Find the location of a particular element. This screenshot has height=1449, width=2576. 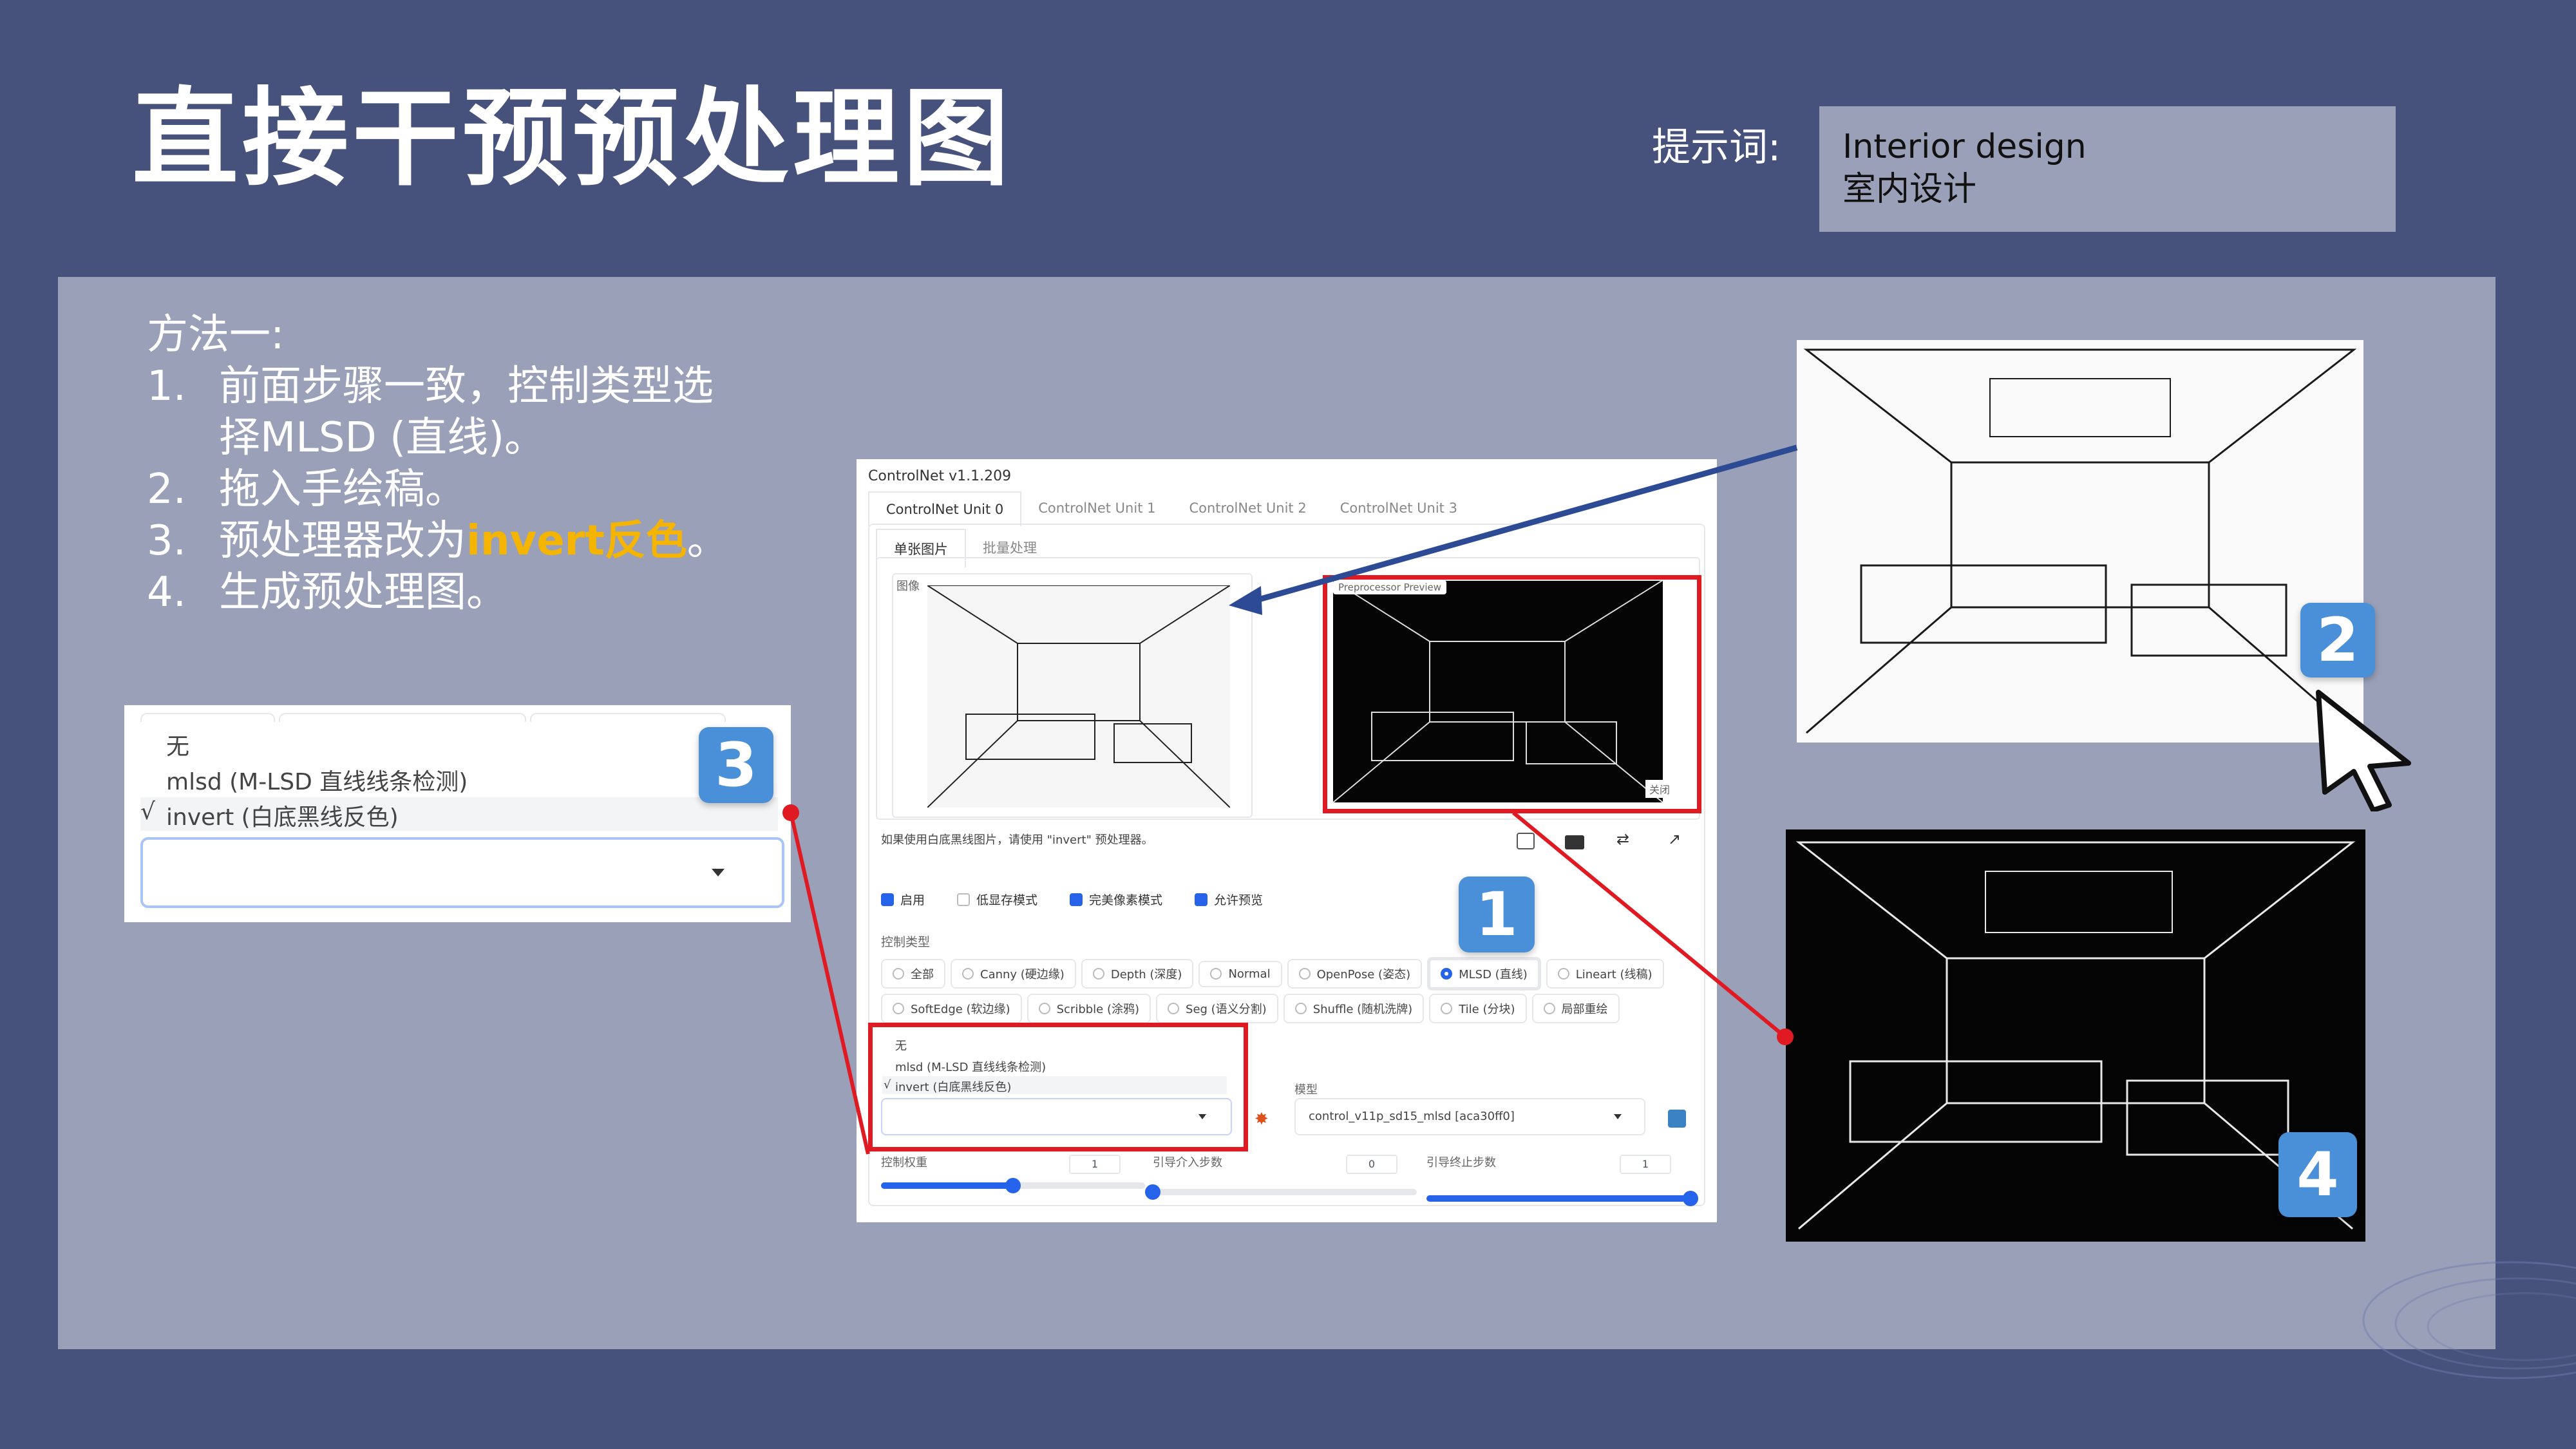

line-to-output is located at coordinates (1649, 925).